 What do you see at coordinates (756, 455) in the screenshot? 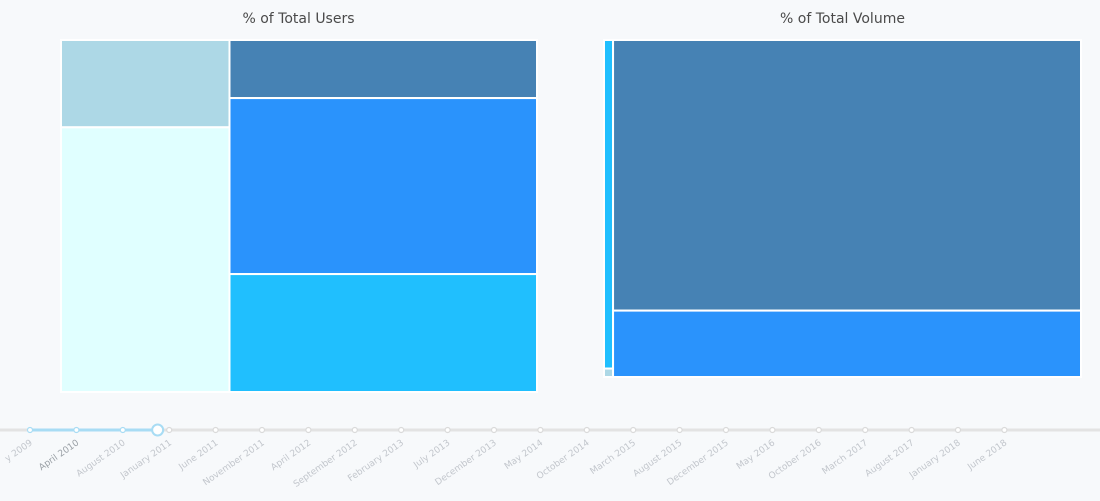
I see `timeline-label: May 2016` at bounding box center [756, 455].